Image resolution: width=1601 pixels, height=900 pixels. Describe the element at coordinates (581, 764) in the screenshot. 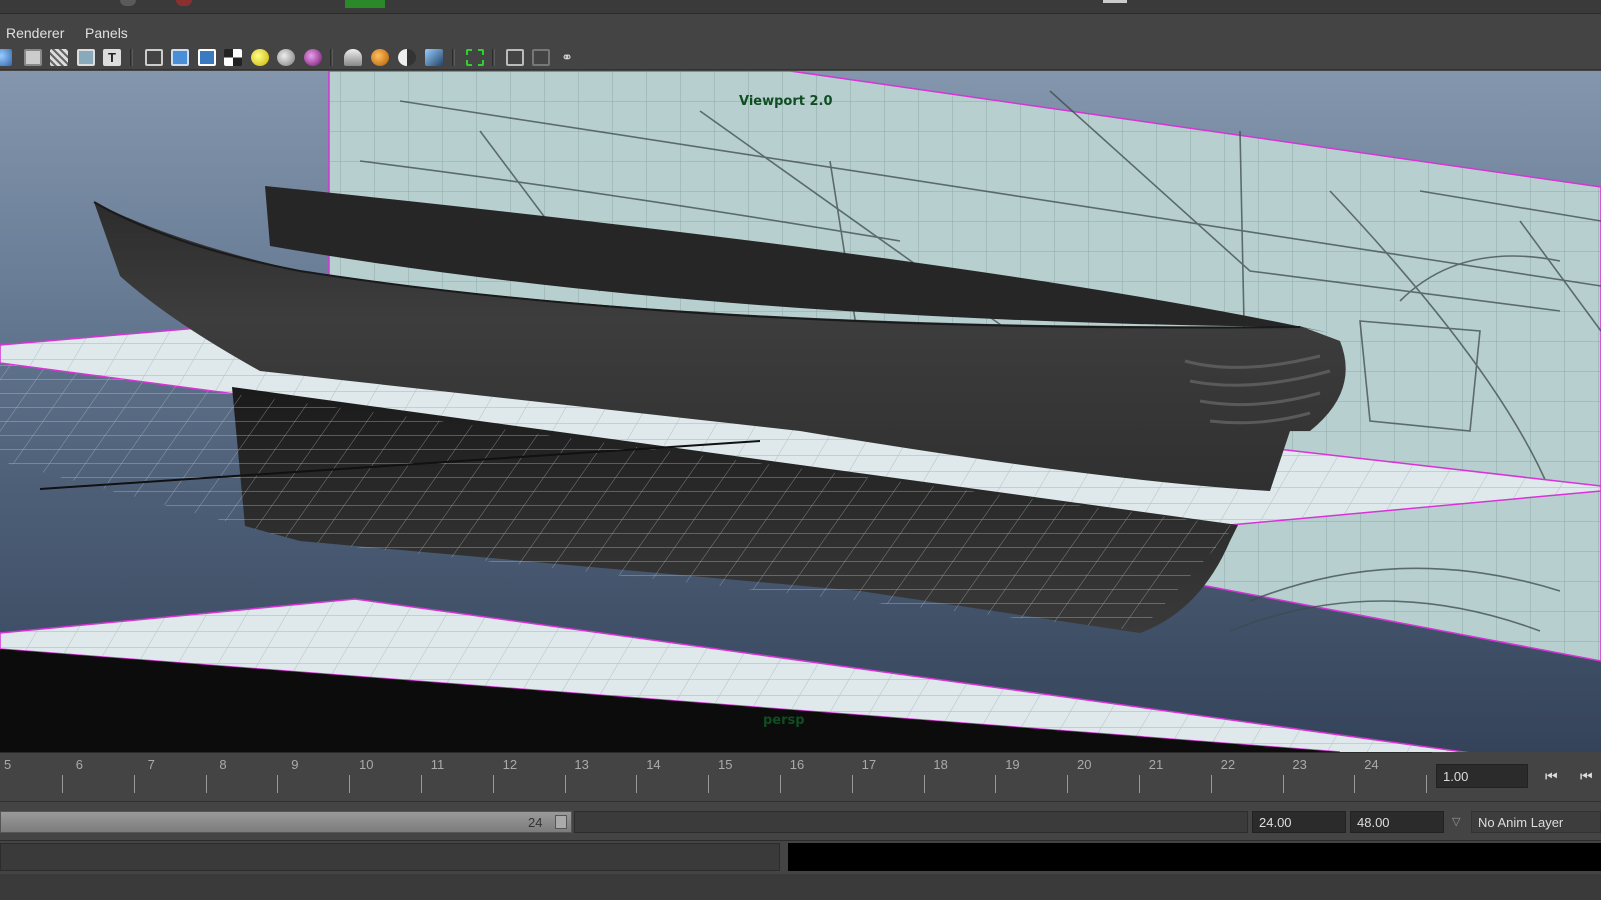

I see `timeline-tick-label: 13` at that location.